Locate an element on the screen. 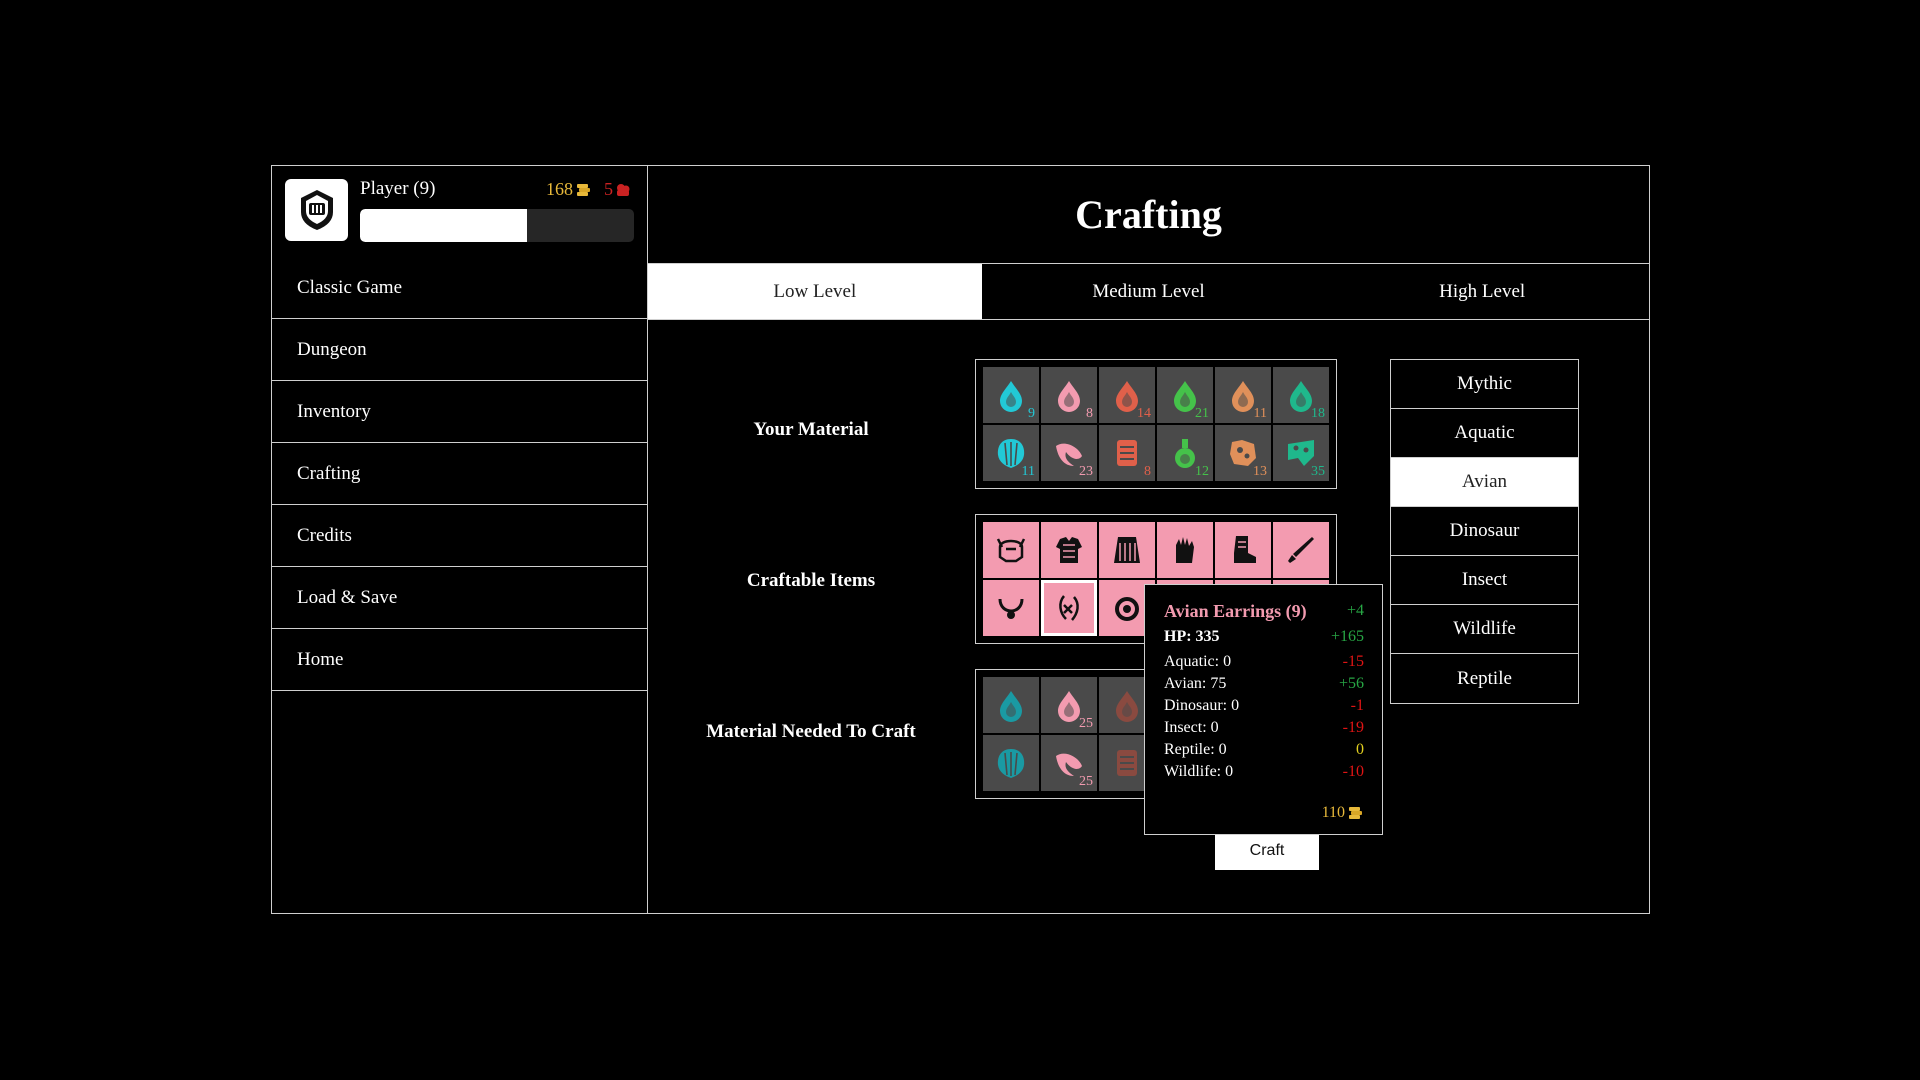  tooltip-stat-label: Dinosaur: 0 is located at coordinates (1202, 705).